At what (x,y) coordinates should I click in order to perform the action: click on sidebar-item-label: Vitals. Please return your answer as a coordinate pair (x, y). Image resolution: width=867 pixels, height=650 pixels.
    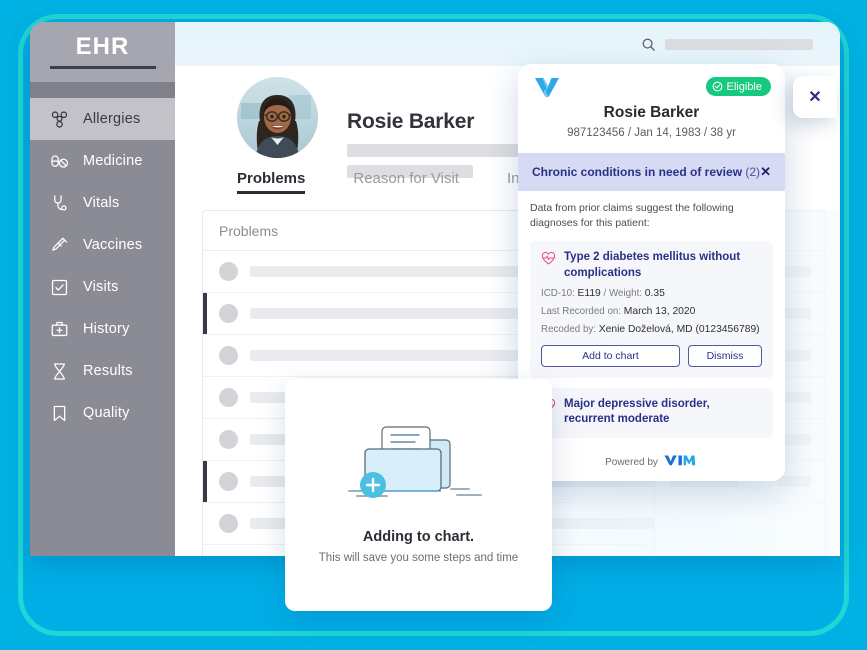
    Looking at the image, I should click on (101, 203).